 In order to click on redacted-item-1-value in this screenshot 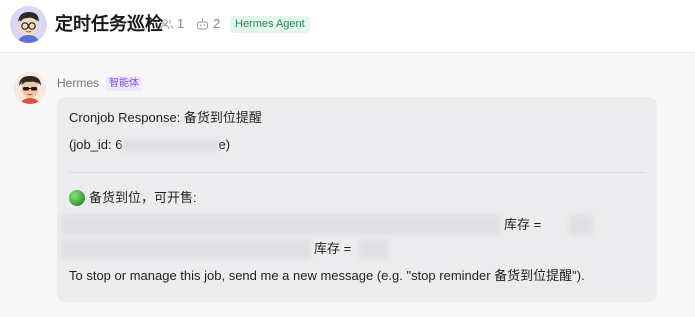, I will do `click(581, 225)`.